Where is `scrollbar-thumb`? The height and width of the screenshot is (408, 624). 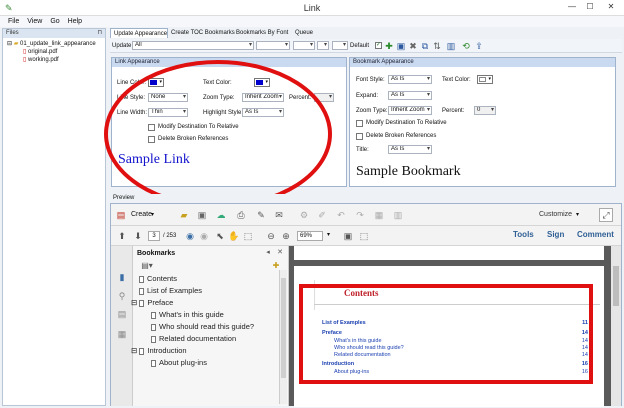 scrollbar-thumb is located at coordinates (283, 328).